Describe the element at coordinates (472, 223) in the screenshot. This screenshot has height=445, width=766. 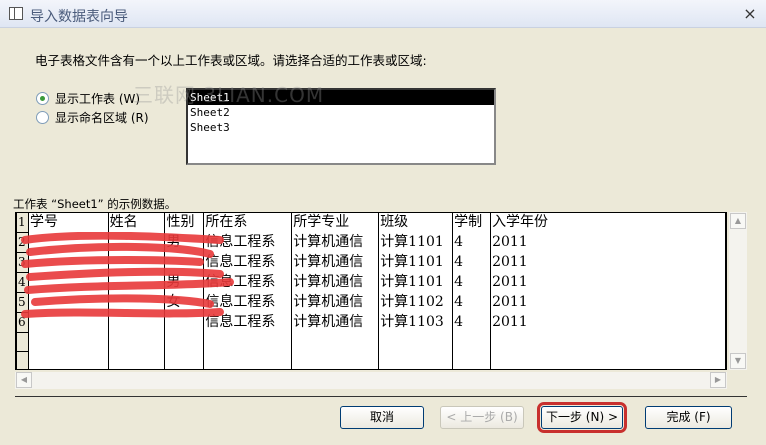
I see `column-header: 学制` at that location.